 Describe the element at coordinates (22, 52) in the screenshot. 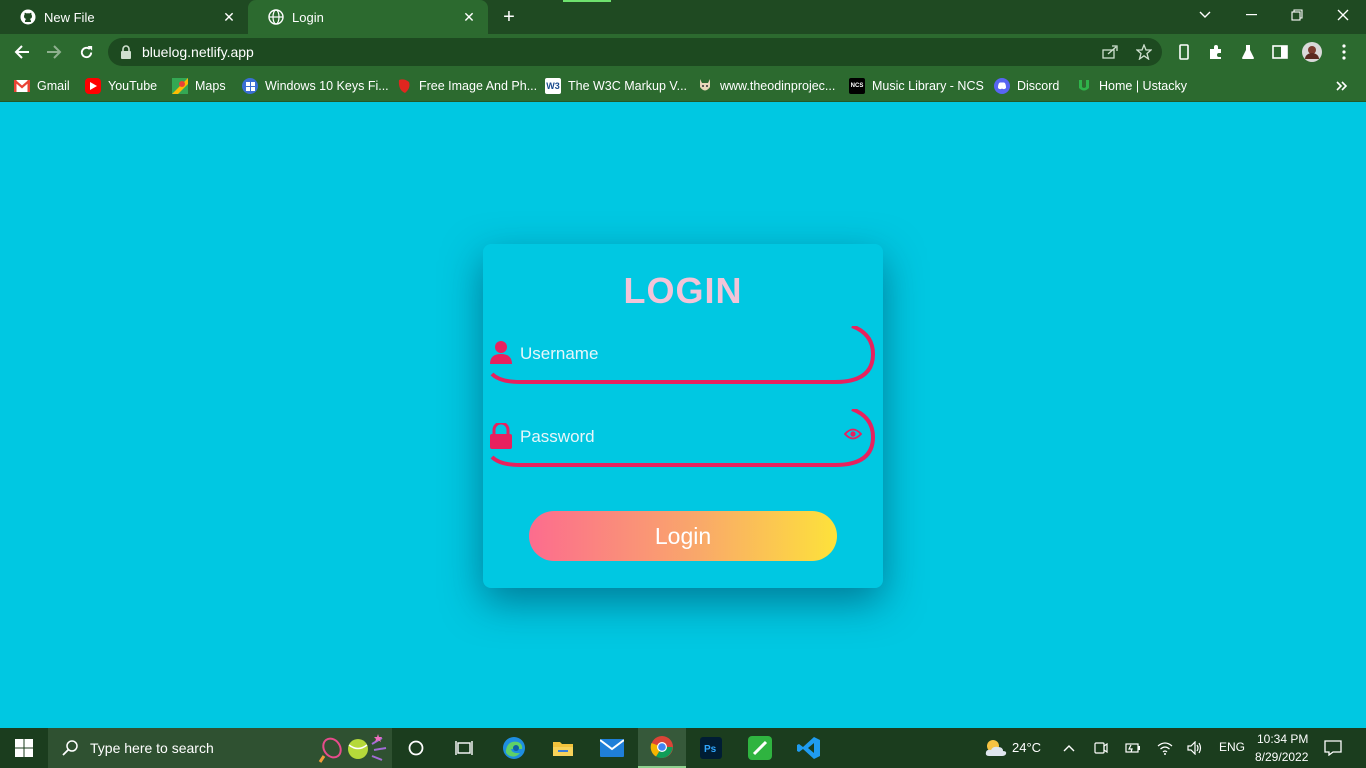

I see `back-arrow-icon` at that location.